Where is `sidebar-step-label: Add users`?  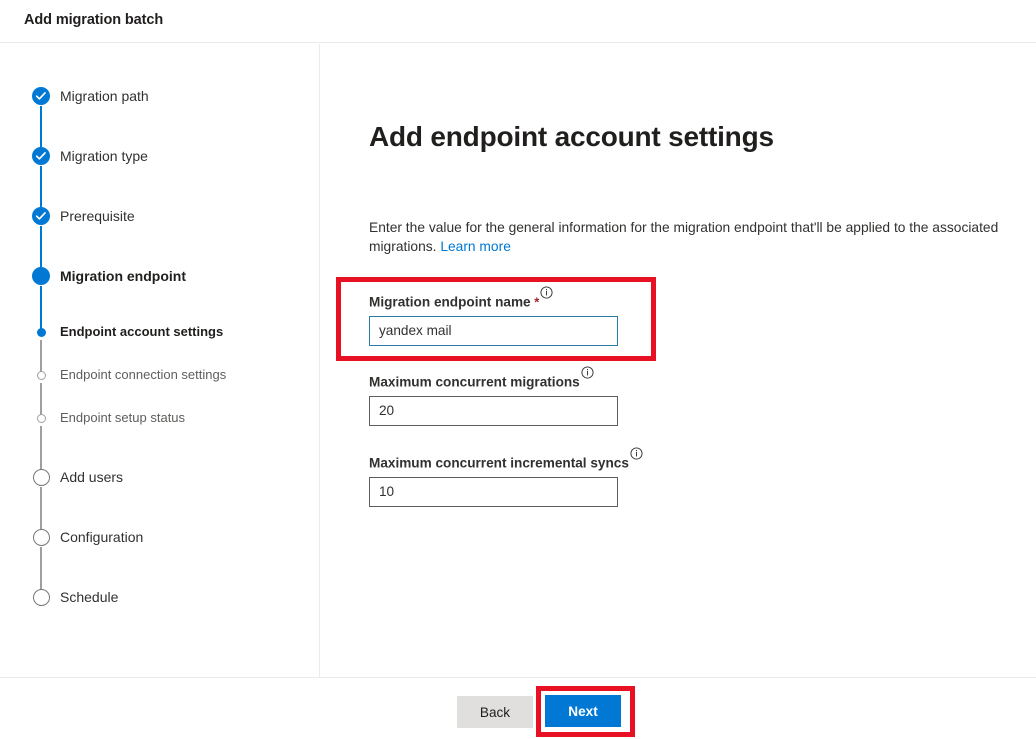 sidebar-step-label: Add users is located at coordinates (92, 477).